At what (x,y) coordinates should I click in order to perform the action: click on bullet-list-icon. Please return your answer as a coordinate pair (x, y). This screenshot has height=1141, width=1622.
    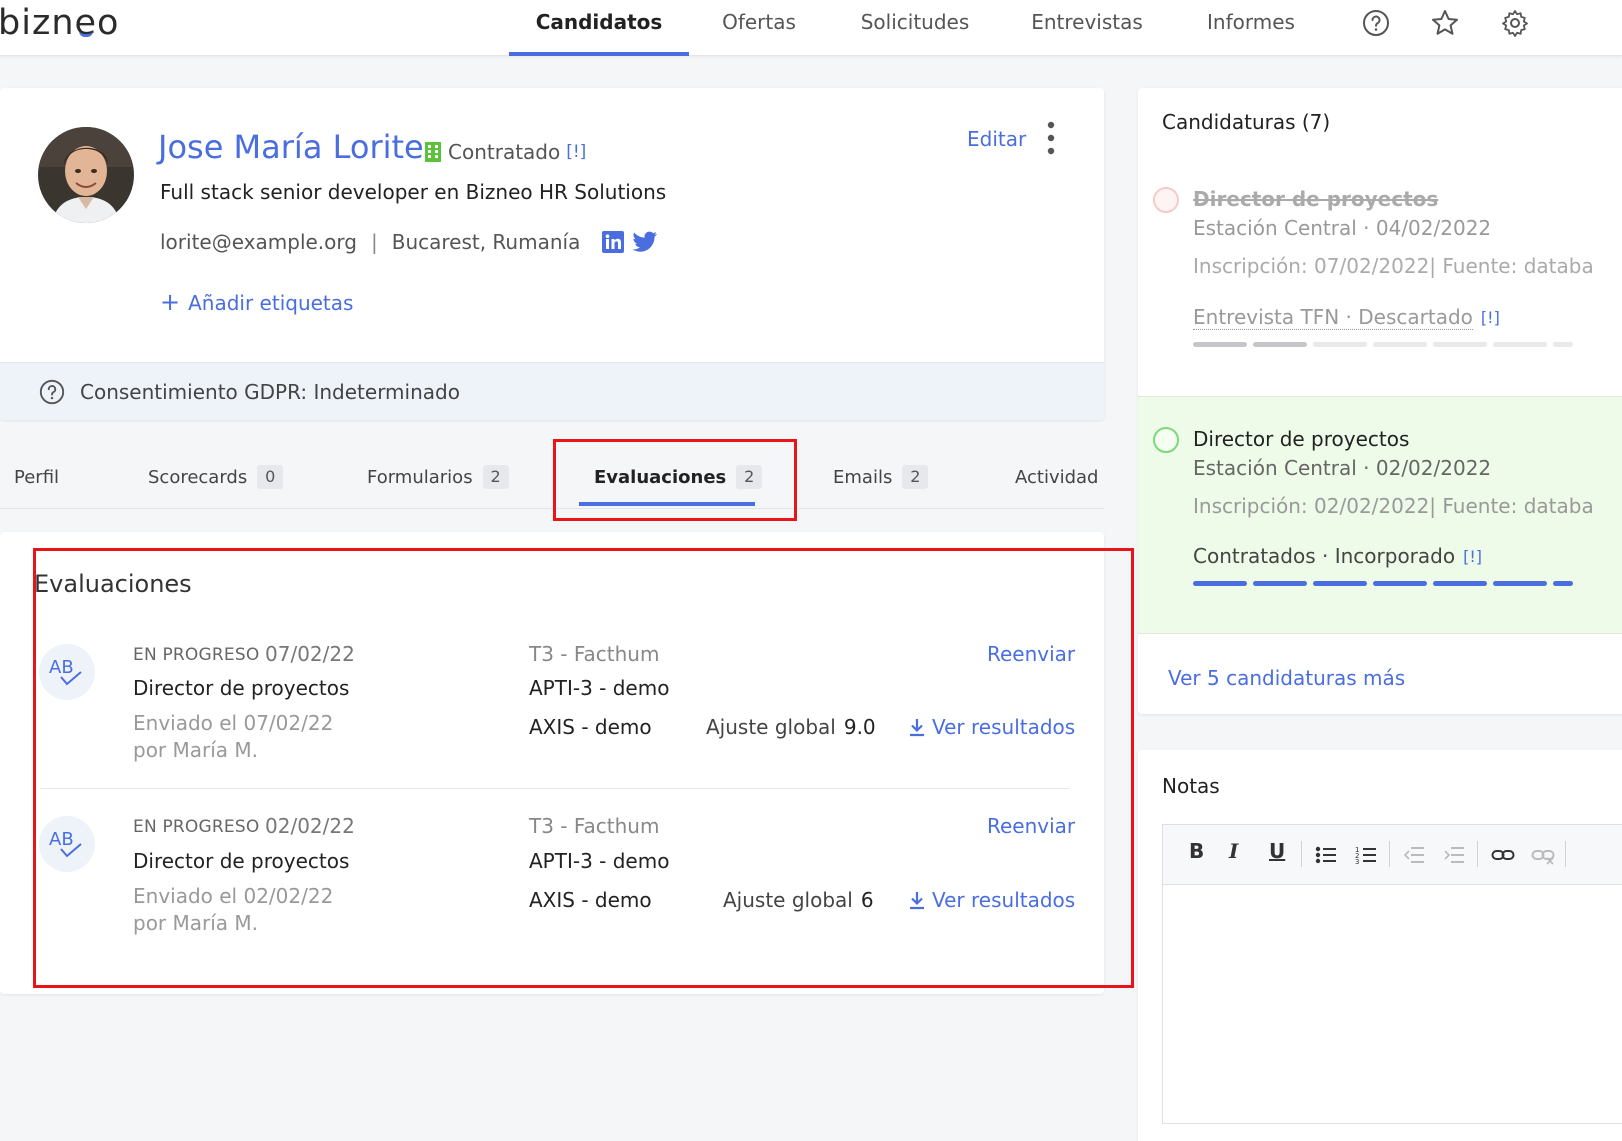
    Looking at the image, I should click on (1326, 855).